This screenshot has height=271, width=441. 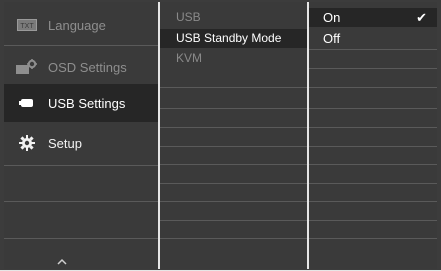 What do you see at coordinates (188, 17) in the screenshot?
I see `submenu-item-label: USB` at bounding box center [188, 17].